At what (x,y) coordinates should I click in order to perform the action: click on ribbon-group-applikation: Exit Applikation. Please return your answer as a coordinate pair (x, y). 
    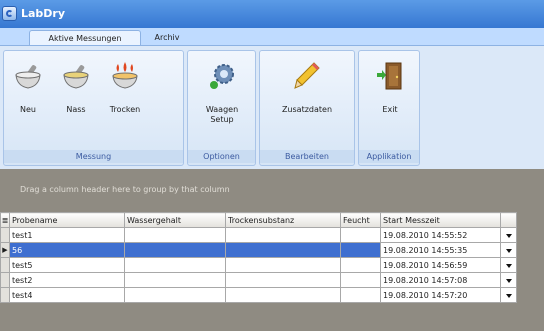
    Looking at the image, I should click on (389, 108).